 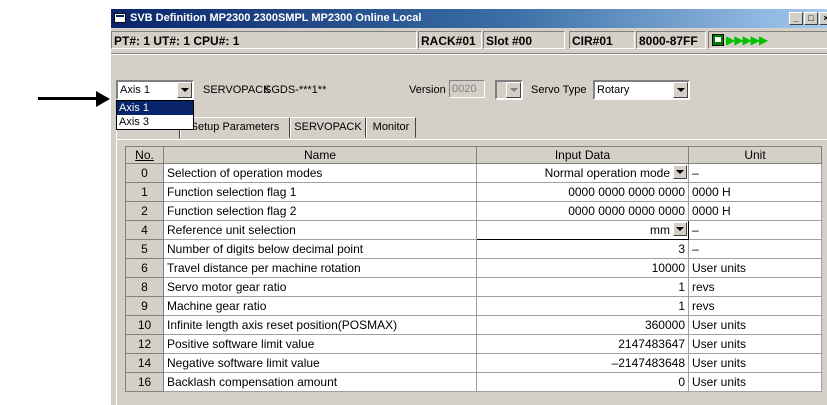 What do you see at coordinates (711, 211) in the screenshot?
I see `unit-cell-text: 0000 H` at bounding box center [711, 211].